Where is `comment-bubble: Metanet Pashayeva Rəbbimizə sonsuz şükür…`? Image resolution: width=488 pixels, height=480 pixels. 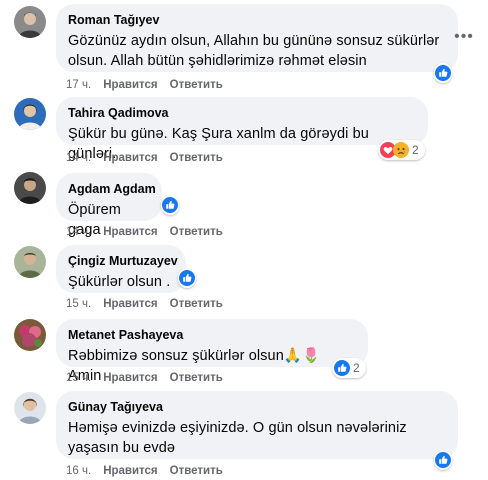 comment-bubble: Metanet Pashayeva Rəbbimizə sonsuz şükür… is located at coordinates (212, 351).